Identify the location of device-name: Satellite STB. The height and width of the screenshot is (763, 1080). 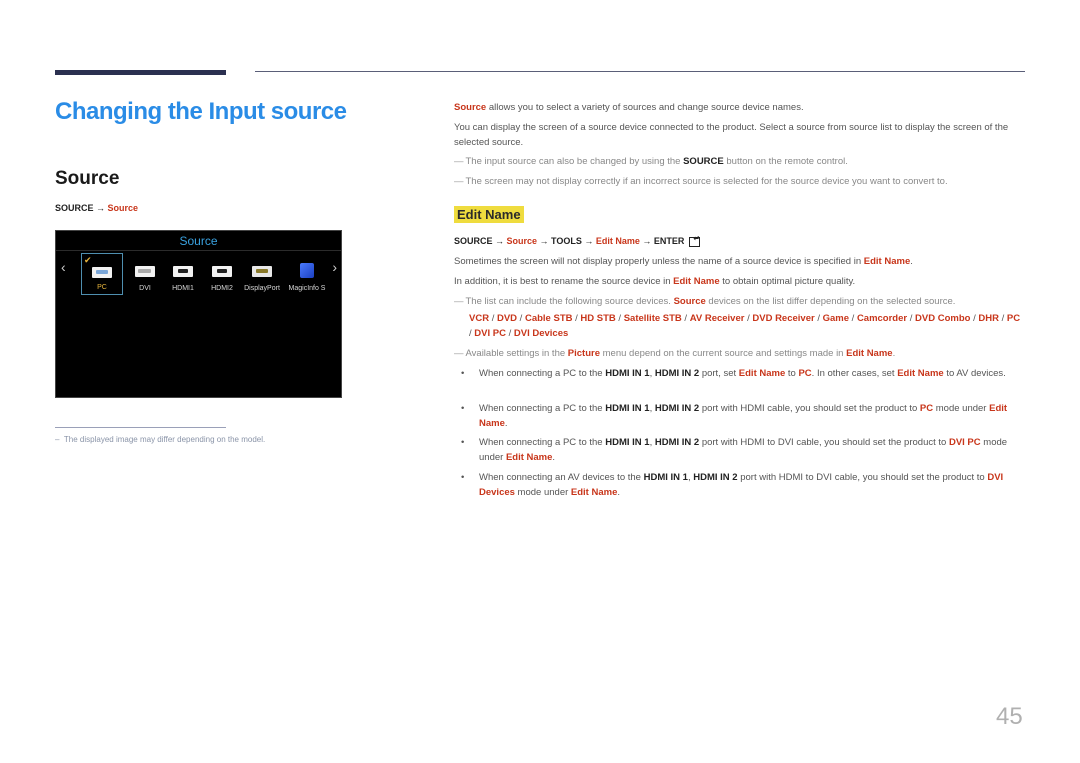
(652, 318).